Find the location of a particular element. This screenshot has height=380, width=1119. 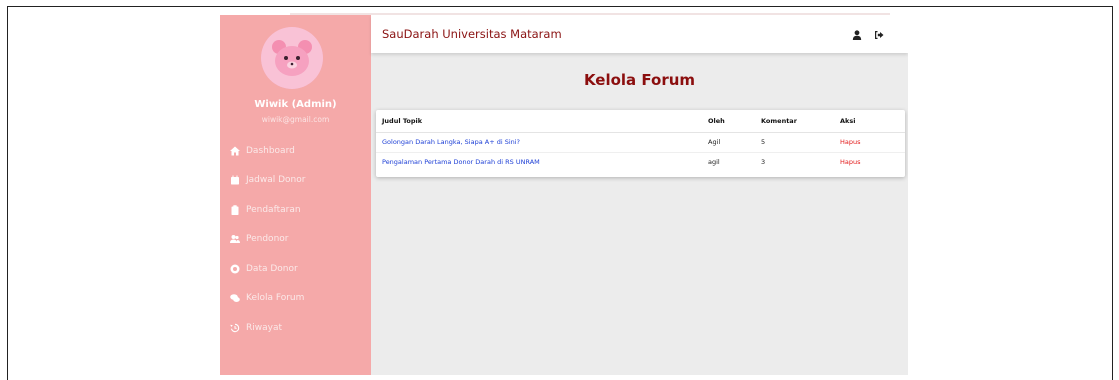

column-header-by: Oleh is located at coordinates (728, 121).